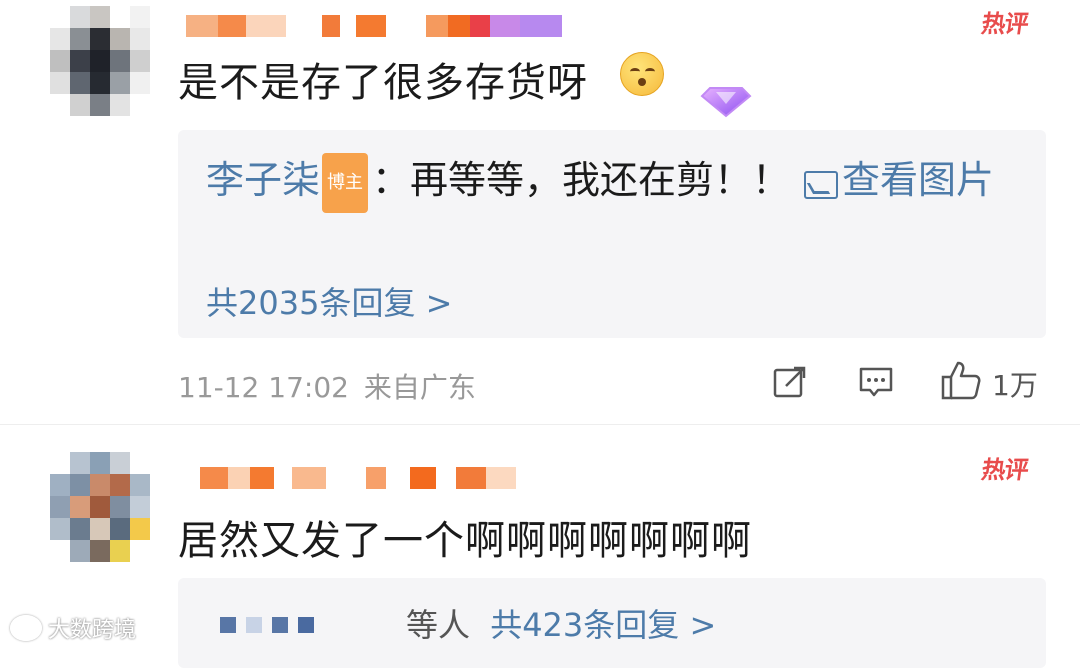 The width and height of the screenshot is (1080, 668). What do you see at coordinates (918, 180) in the screenshot?
I see `view-image-link: 查看图片` at bounding box center [918, 180].